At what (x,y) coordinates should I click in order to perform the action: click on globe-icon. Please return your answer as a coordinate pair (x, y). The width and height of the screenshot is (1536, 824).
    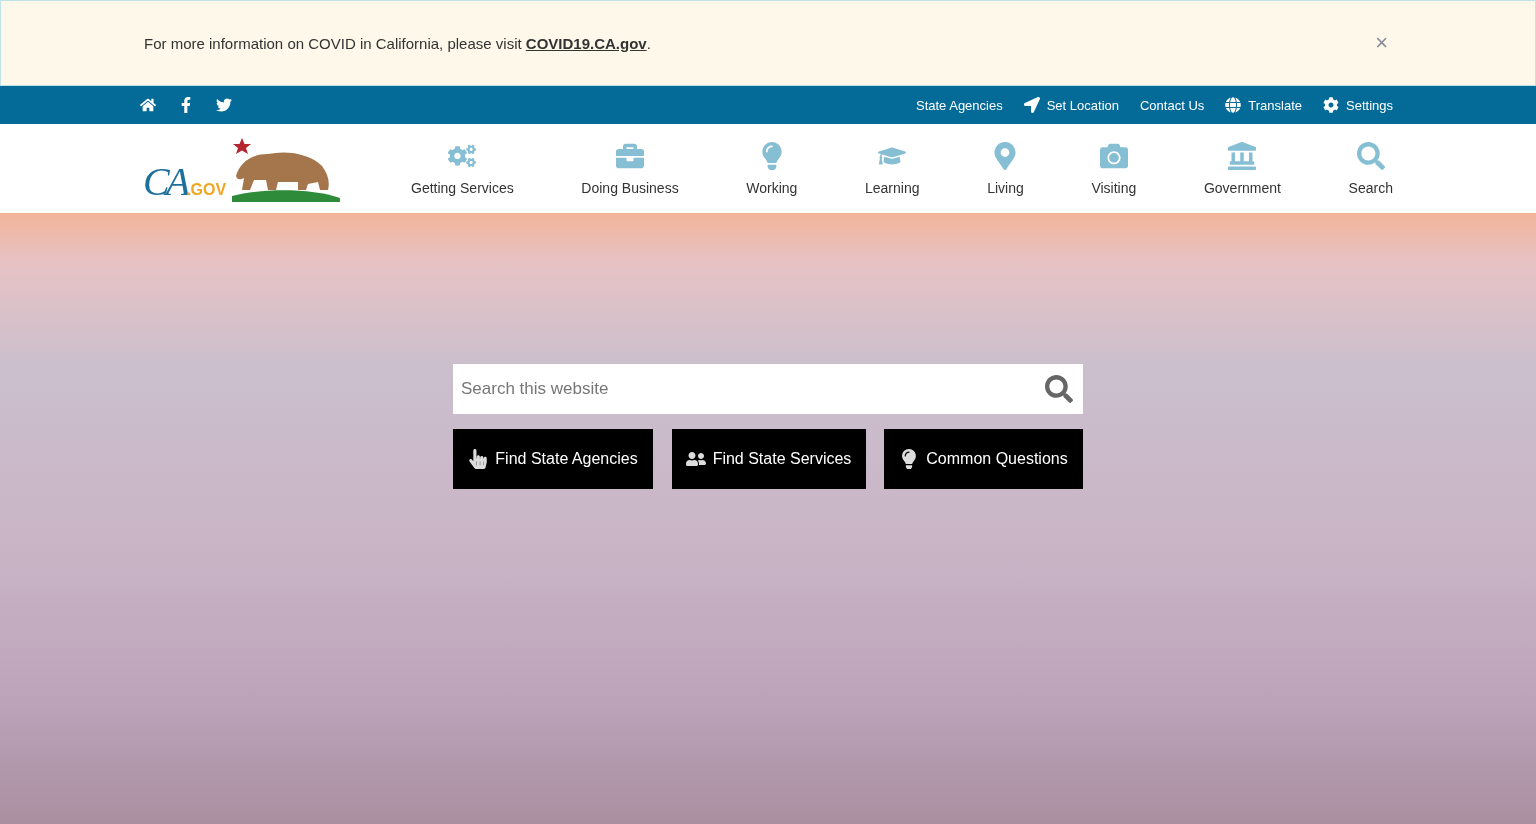
    Looking at the image, I should click on (1233, 105).